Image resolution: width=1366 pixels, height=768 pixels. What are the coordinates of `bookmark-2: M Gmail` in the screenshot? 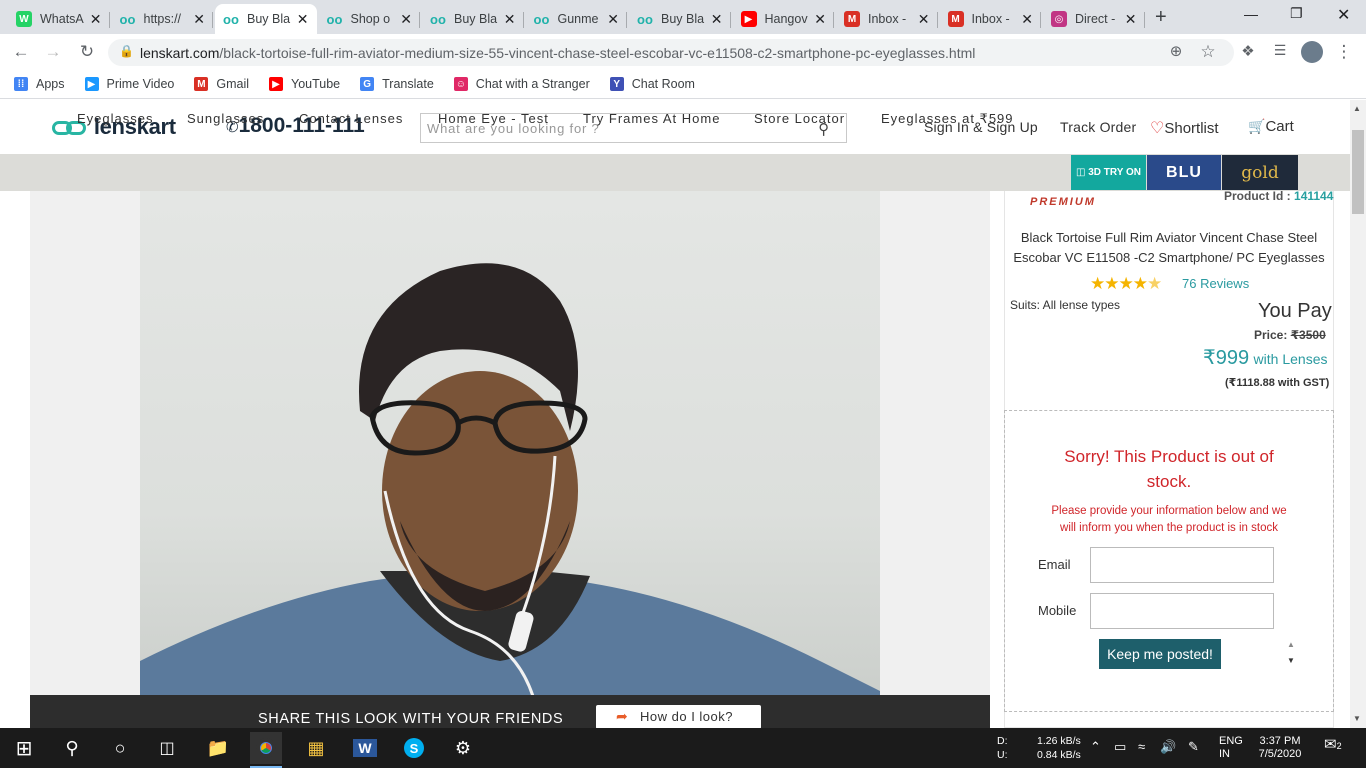 It's located at (221, 84).